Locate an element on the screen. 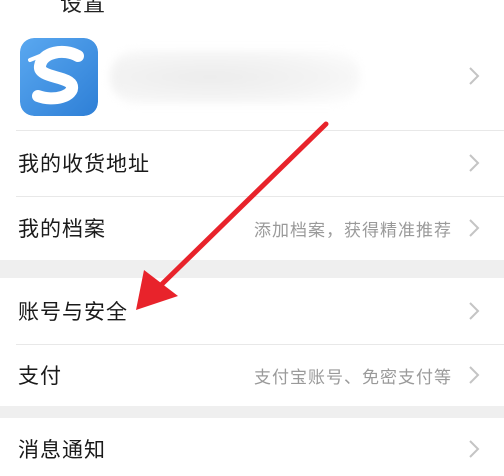  profile-archive-hint: 添加档案，获得精准推荐 is located at coordinates (353, 230).